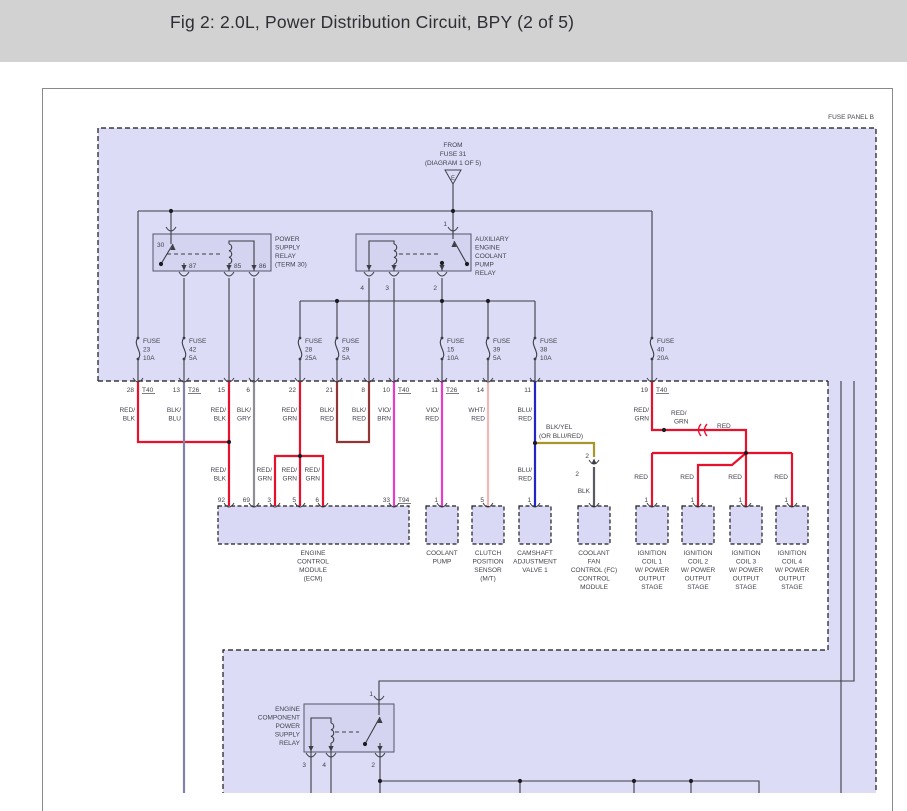 The image size is (907, 811). What do you see at coordinates (663, 358) in the screenshot?
I see `diagram-label: 20A` at bounding box center [663, 358].